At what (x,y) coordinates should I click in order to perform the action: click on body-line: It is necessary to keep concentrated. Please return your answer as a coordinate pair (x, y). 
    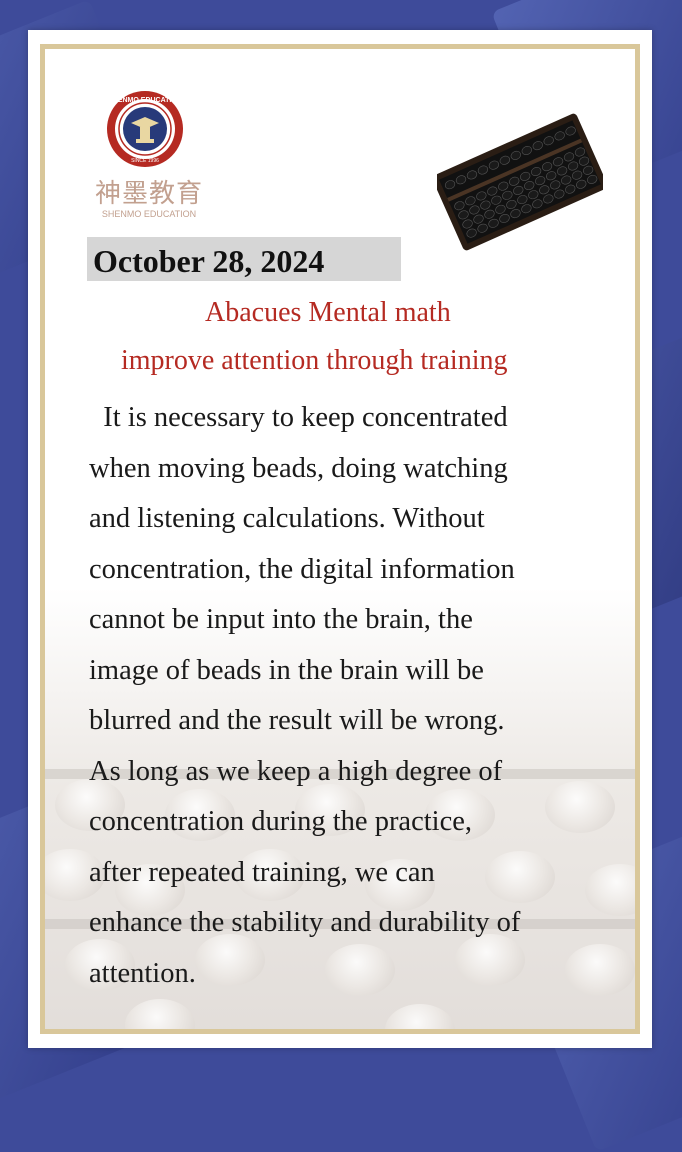
    Looking at the image, I should click on (298, 417).